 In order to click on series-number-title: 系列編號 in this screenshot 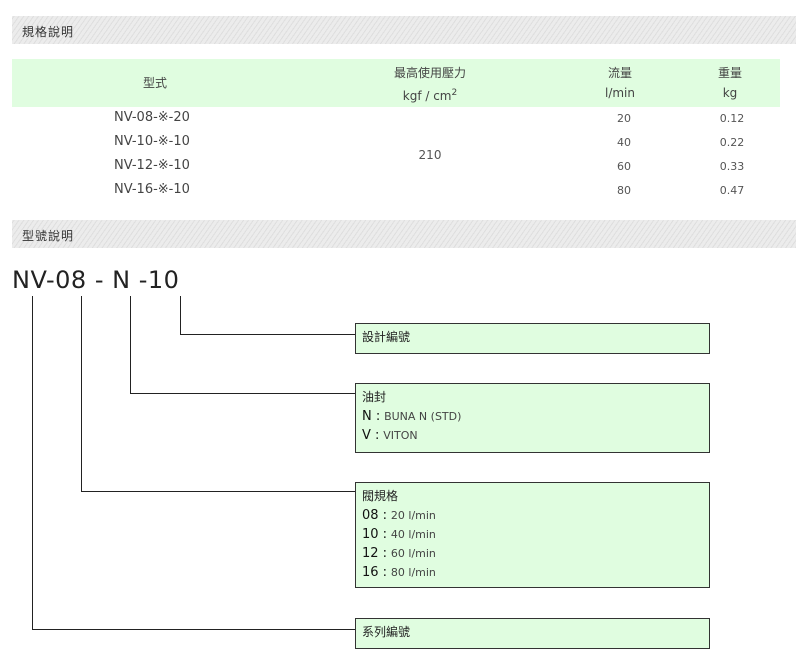, I will do `click(386, 632)`.